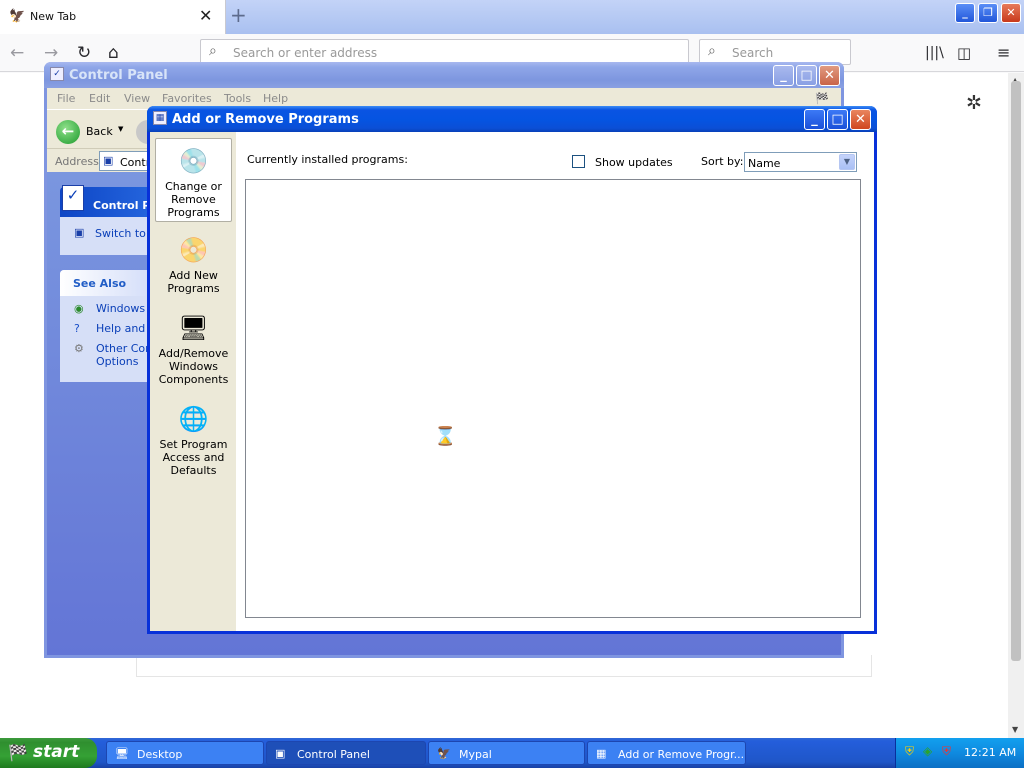 Image resolution: width=1024 pixels, height=768 pixels. Describe the element at coordinates (346, 753) in the screenshot. I see `task-control-panel: ▣ Control Panel` at that location.